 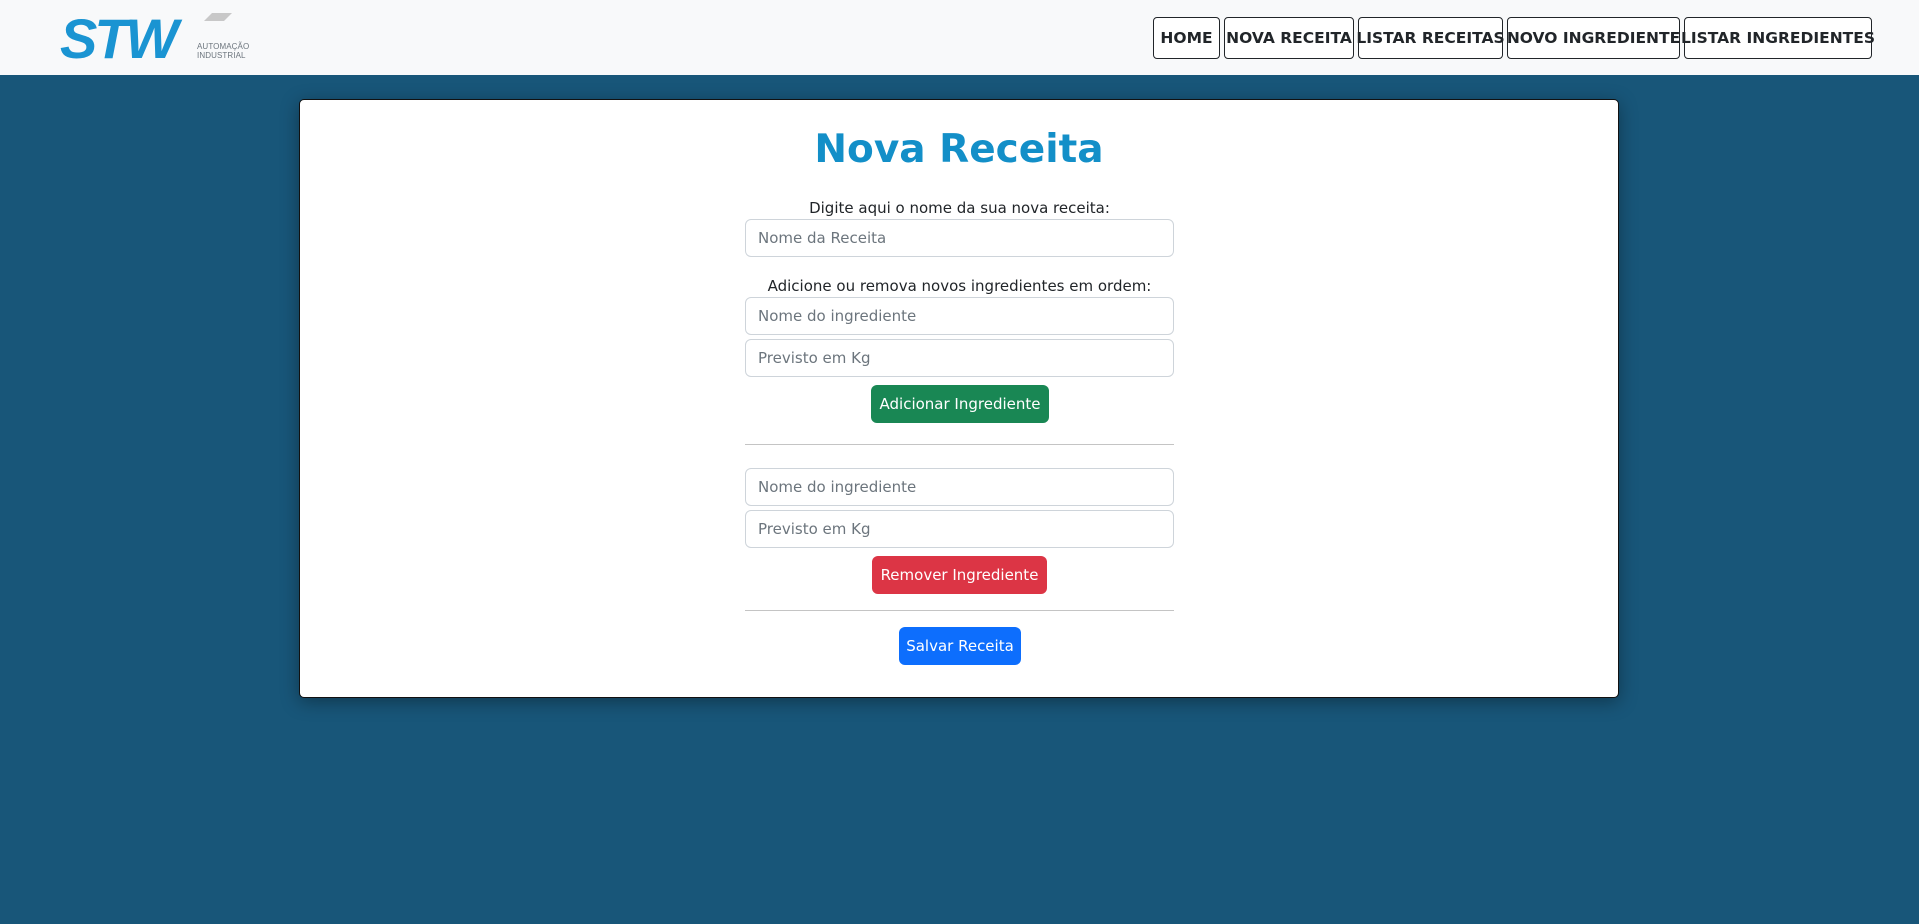 I want to click on logo-accent-stripe, so click(x=218, y=17).